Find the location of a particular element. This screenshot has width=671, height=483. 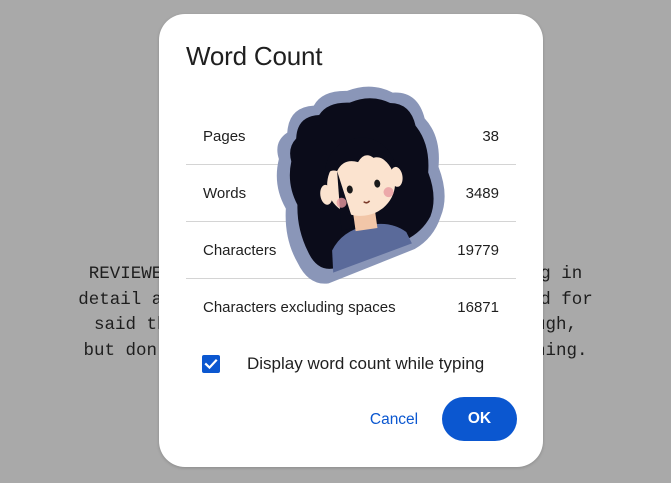

stat-label: Pages is located at coordinates (224, 136).